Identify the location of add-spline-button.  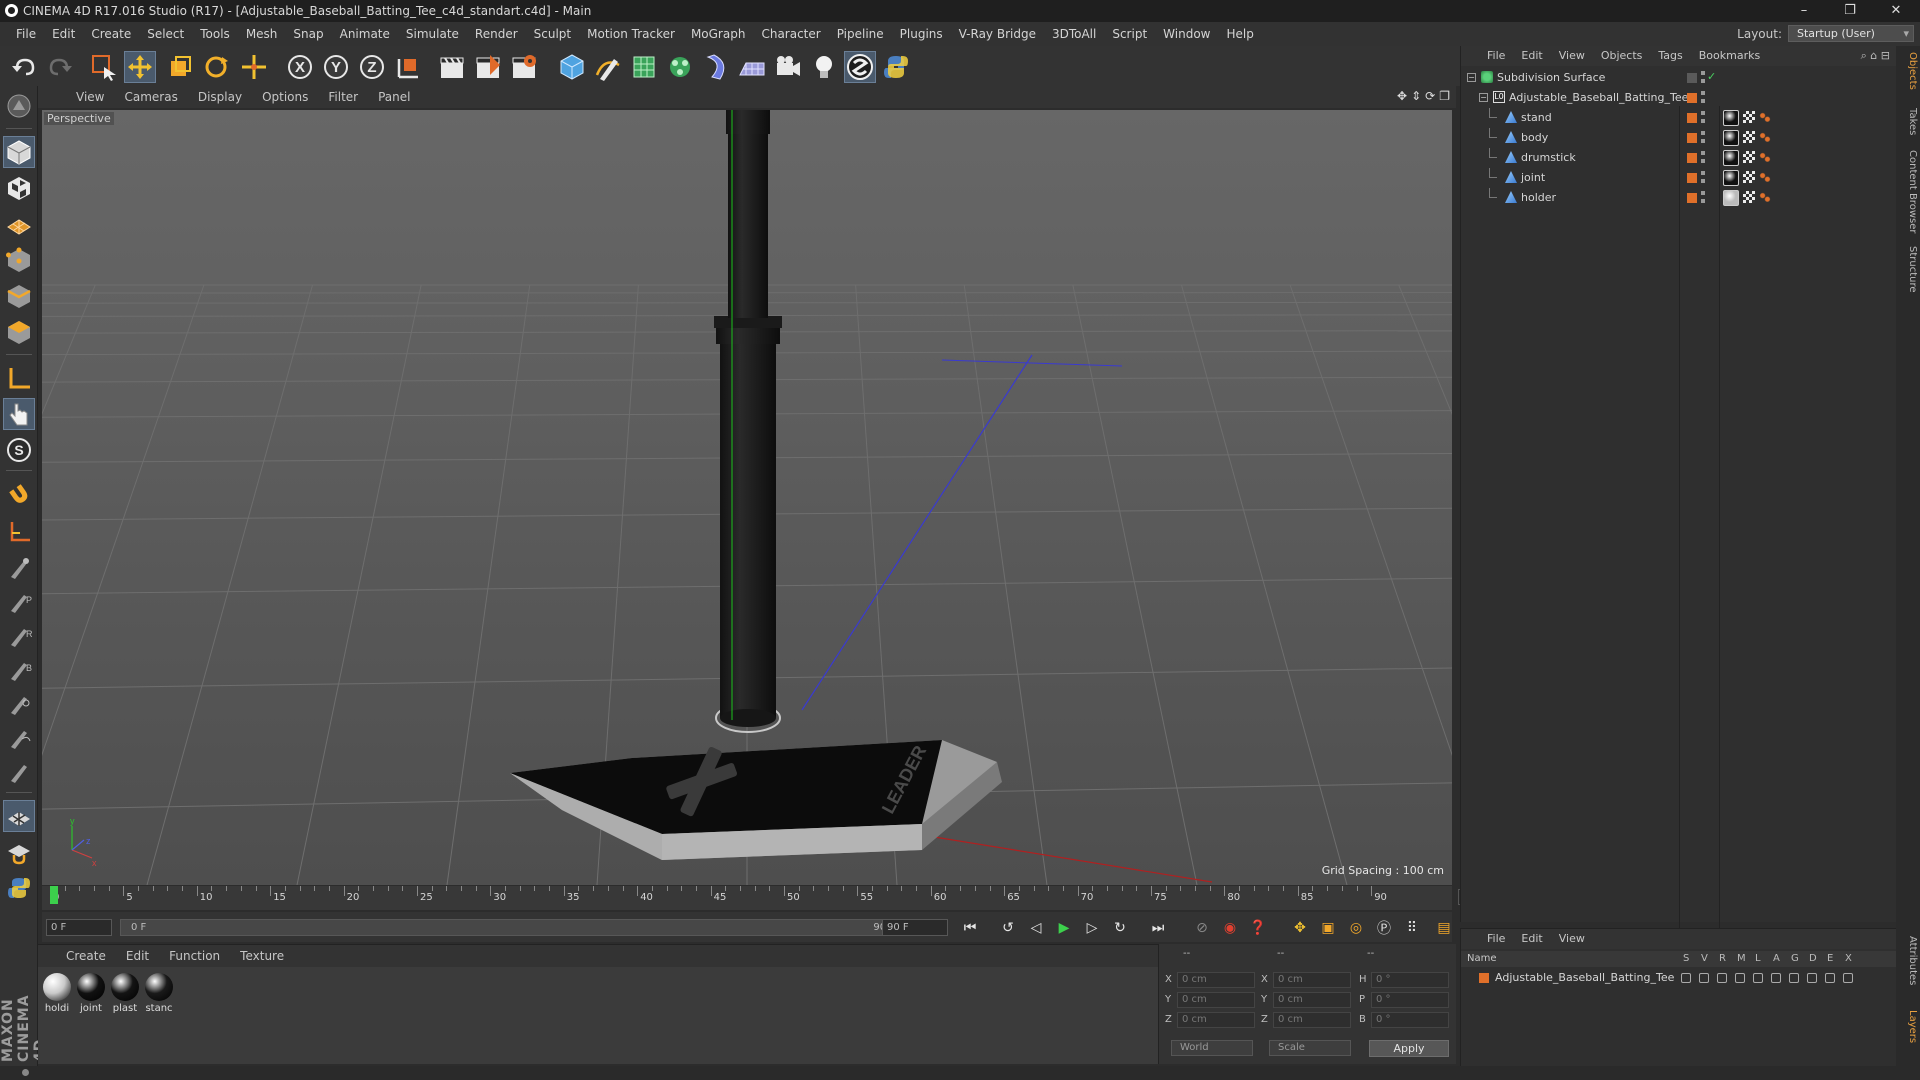
(608, 67).